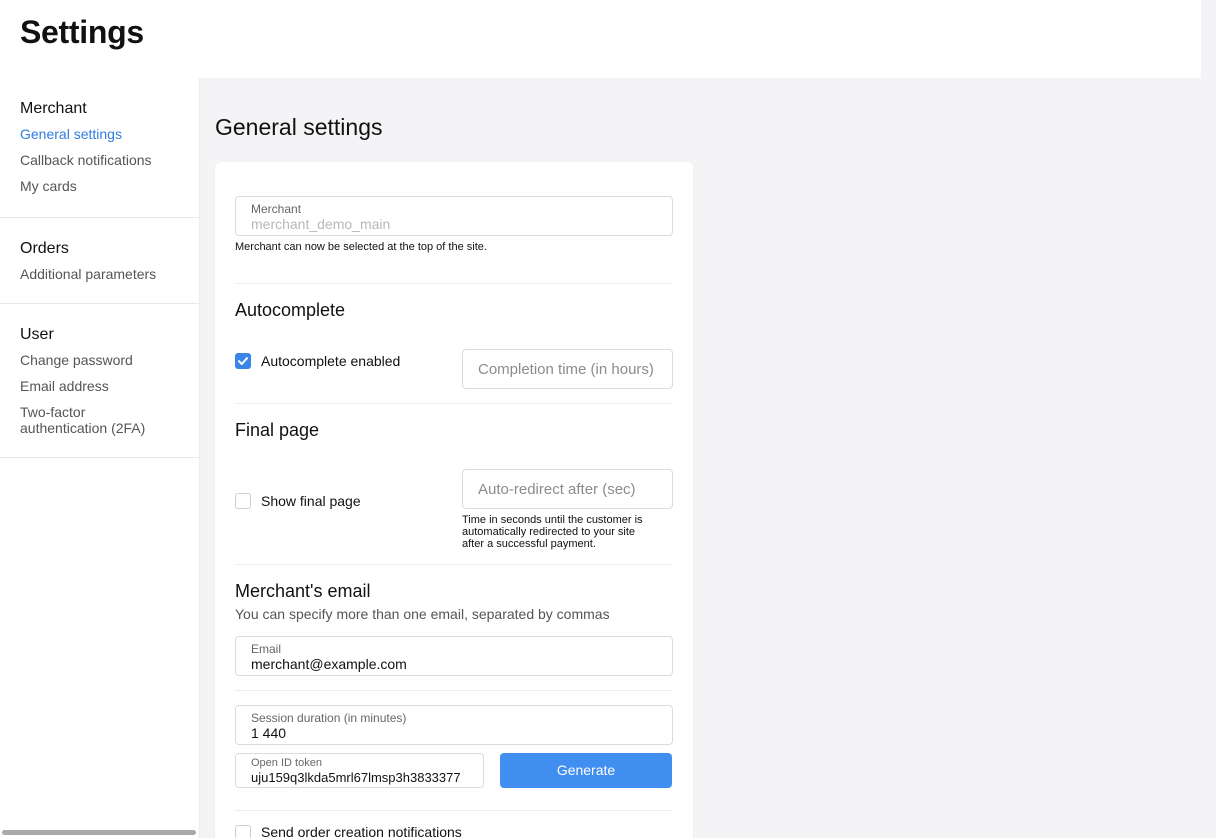 The width and height of the screenshot is (1216, 838). I want to click on order-notifications-label: Send order creation notifications, so click(361, 831).